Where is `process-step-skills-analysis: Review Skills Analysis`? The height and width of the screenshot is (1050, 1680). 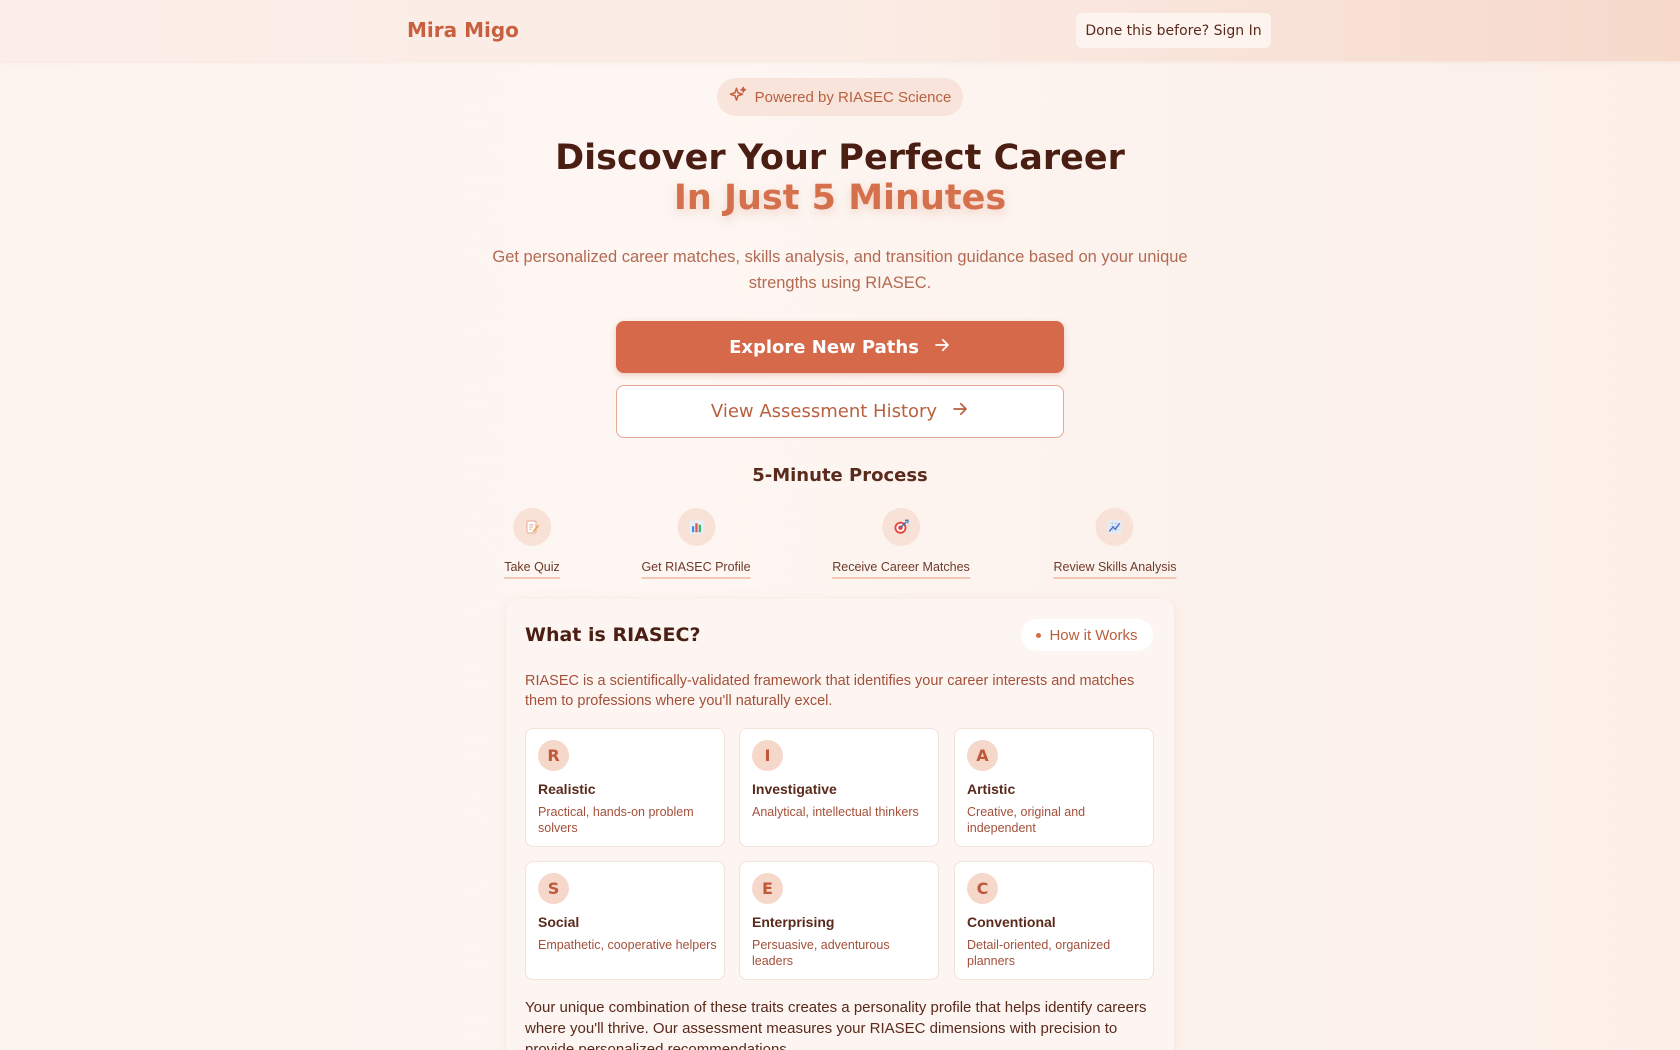 process-step-skills-analysis: Review Skills Analysis is located at coordinates (1115, 543).